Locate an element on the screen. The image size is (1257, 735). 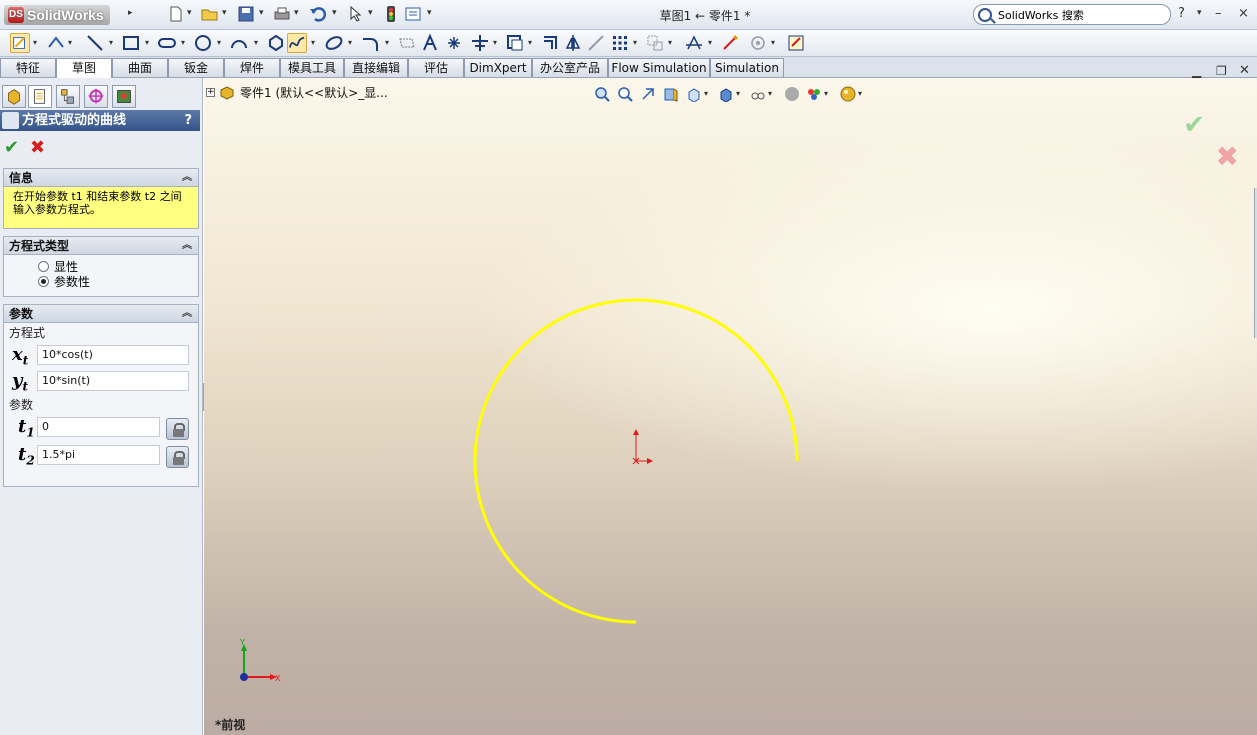
t1-input: 0 is located at coordinates (98, 427).